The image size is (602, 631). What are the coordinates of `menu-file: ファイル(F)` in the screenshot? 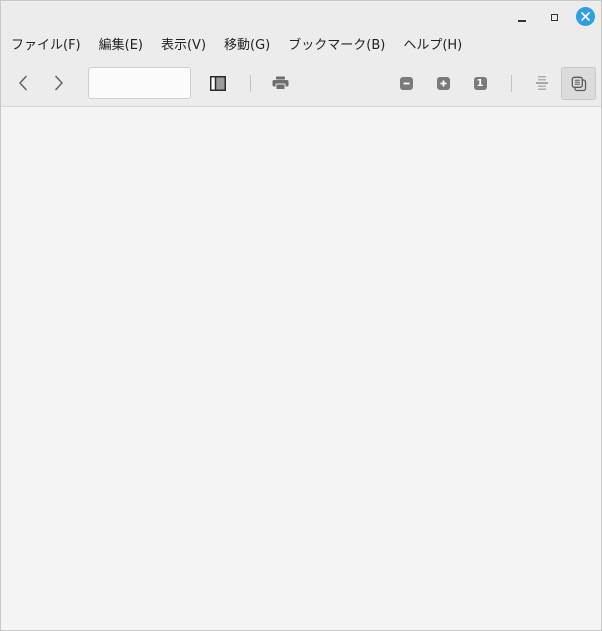 It's located at (45, 46).